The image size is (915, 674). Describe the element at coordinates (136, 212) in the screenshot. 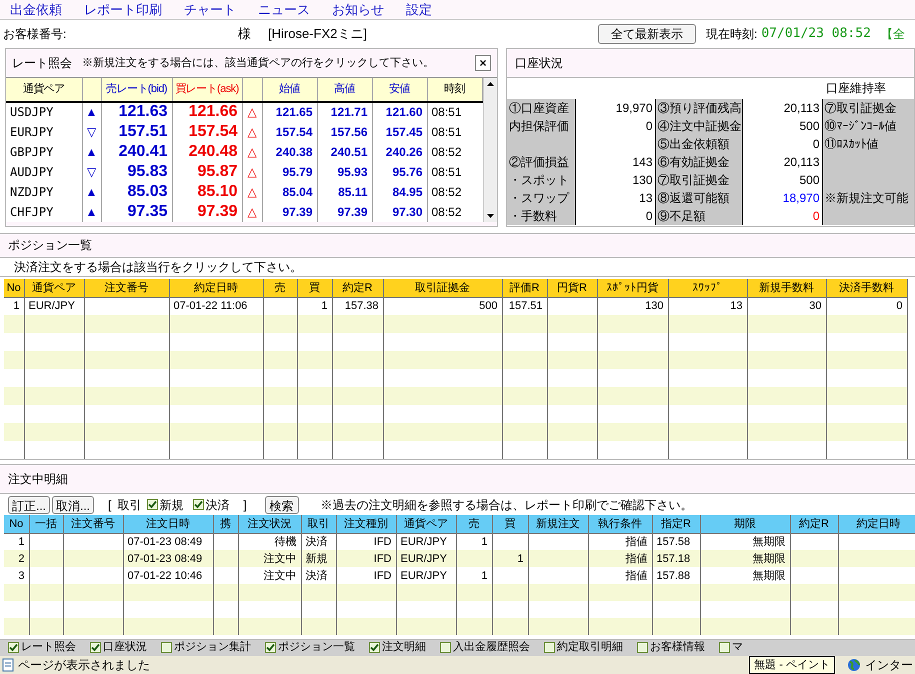

I see `bid-rate: 97.35` at that location.